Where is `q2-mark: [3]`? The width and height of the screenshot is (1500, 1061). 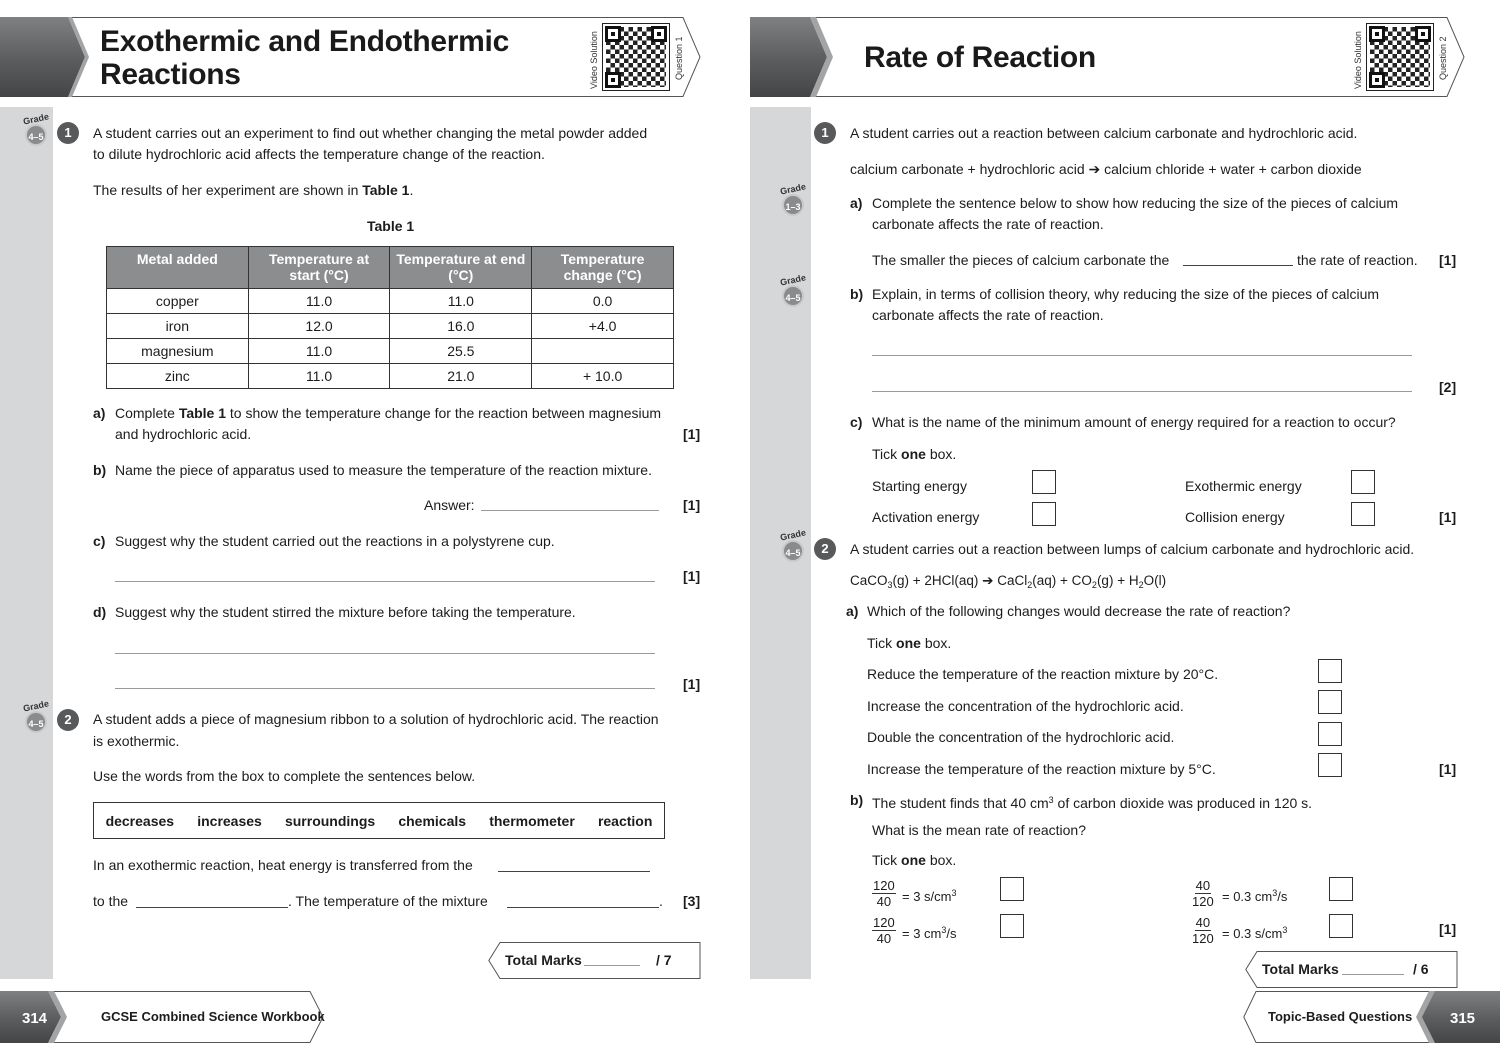
q2-mark: [3] is located at coordinates (692, 901).